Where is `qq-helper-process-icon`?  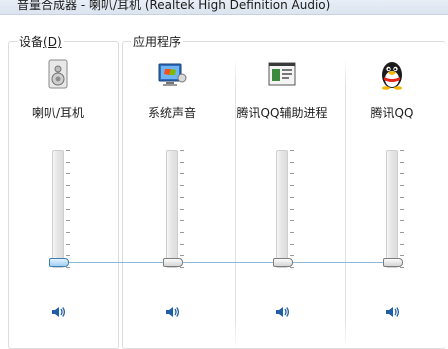 qq-helper-process-icon is located at coordinates (282, 74).